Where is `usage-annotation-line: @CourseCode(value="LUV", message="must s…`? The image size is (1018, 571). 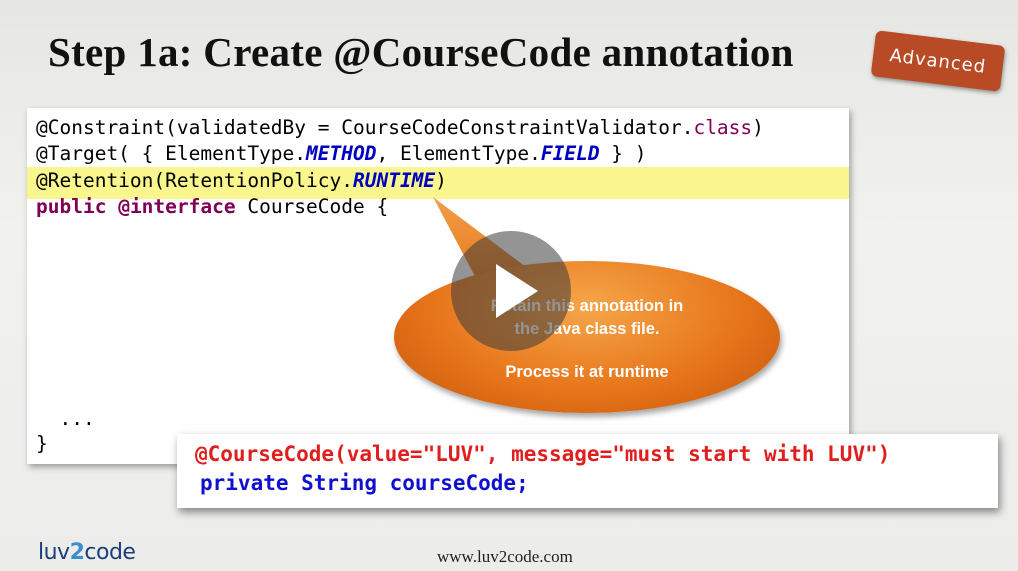
usage-annotation-line: @CourseCode(value="LUV", message="must s… is located at coordinates (543, 454).